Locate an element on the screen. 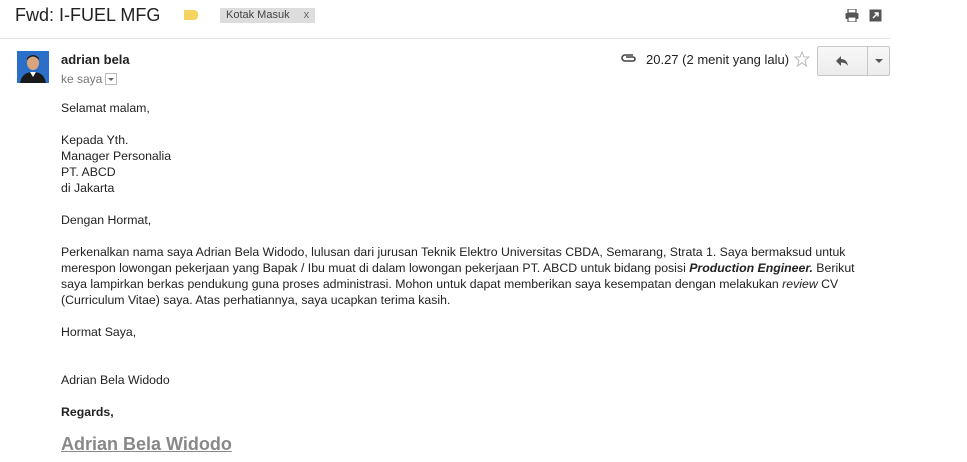 The width and height of the screenshot is (967, 462). message-time: 20.27 (2 menit yang lalu) is located at coordinates (718, 59).